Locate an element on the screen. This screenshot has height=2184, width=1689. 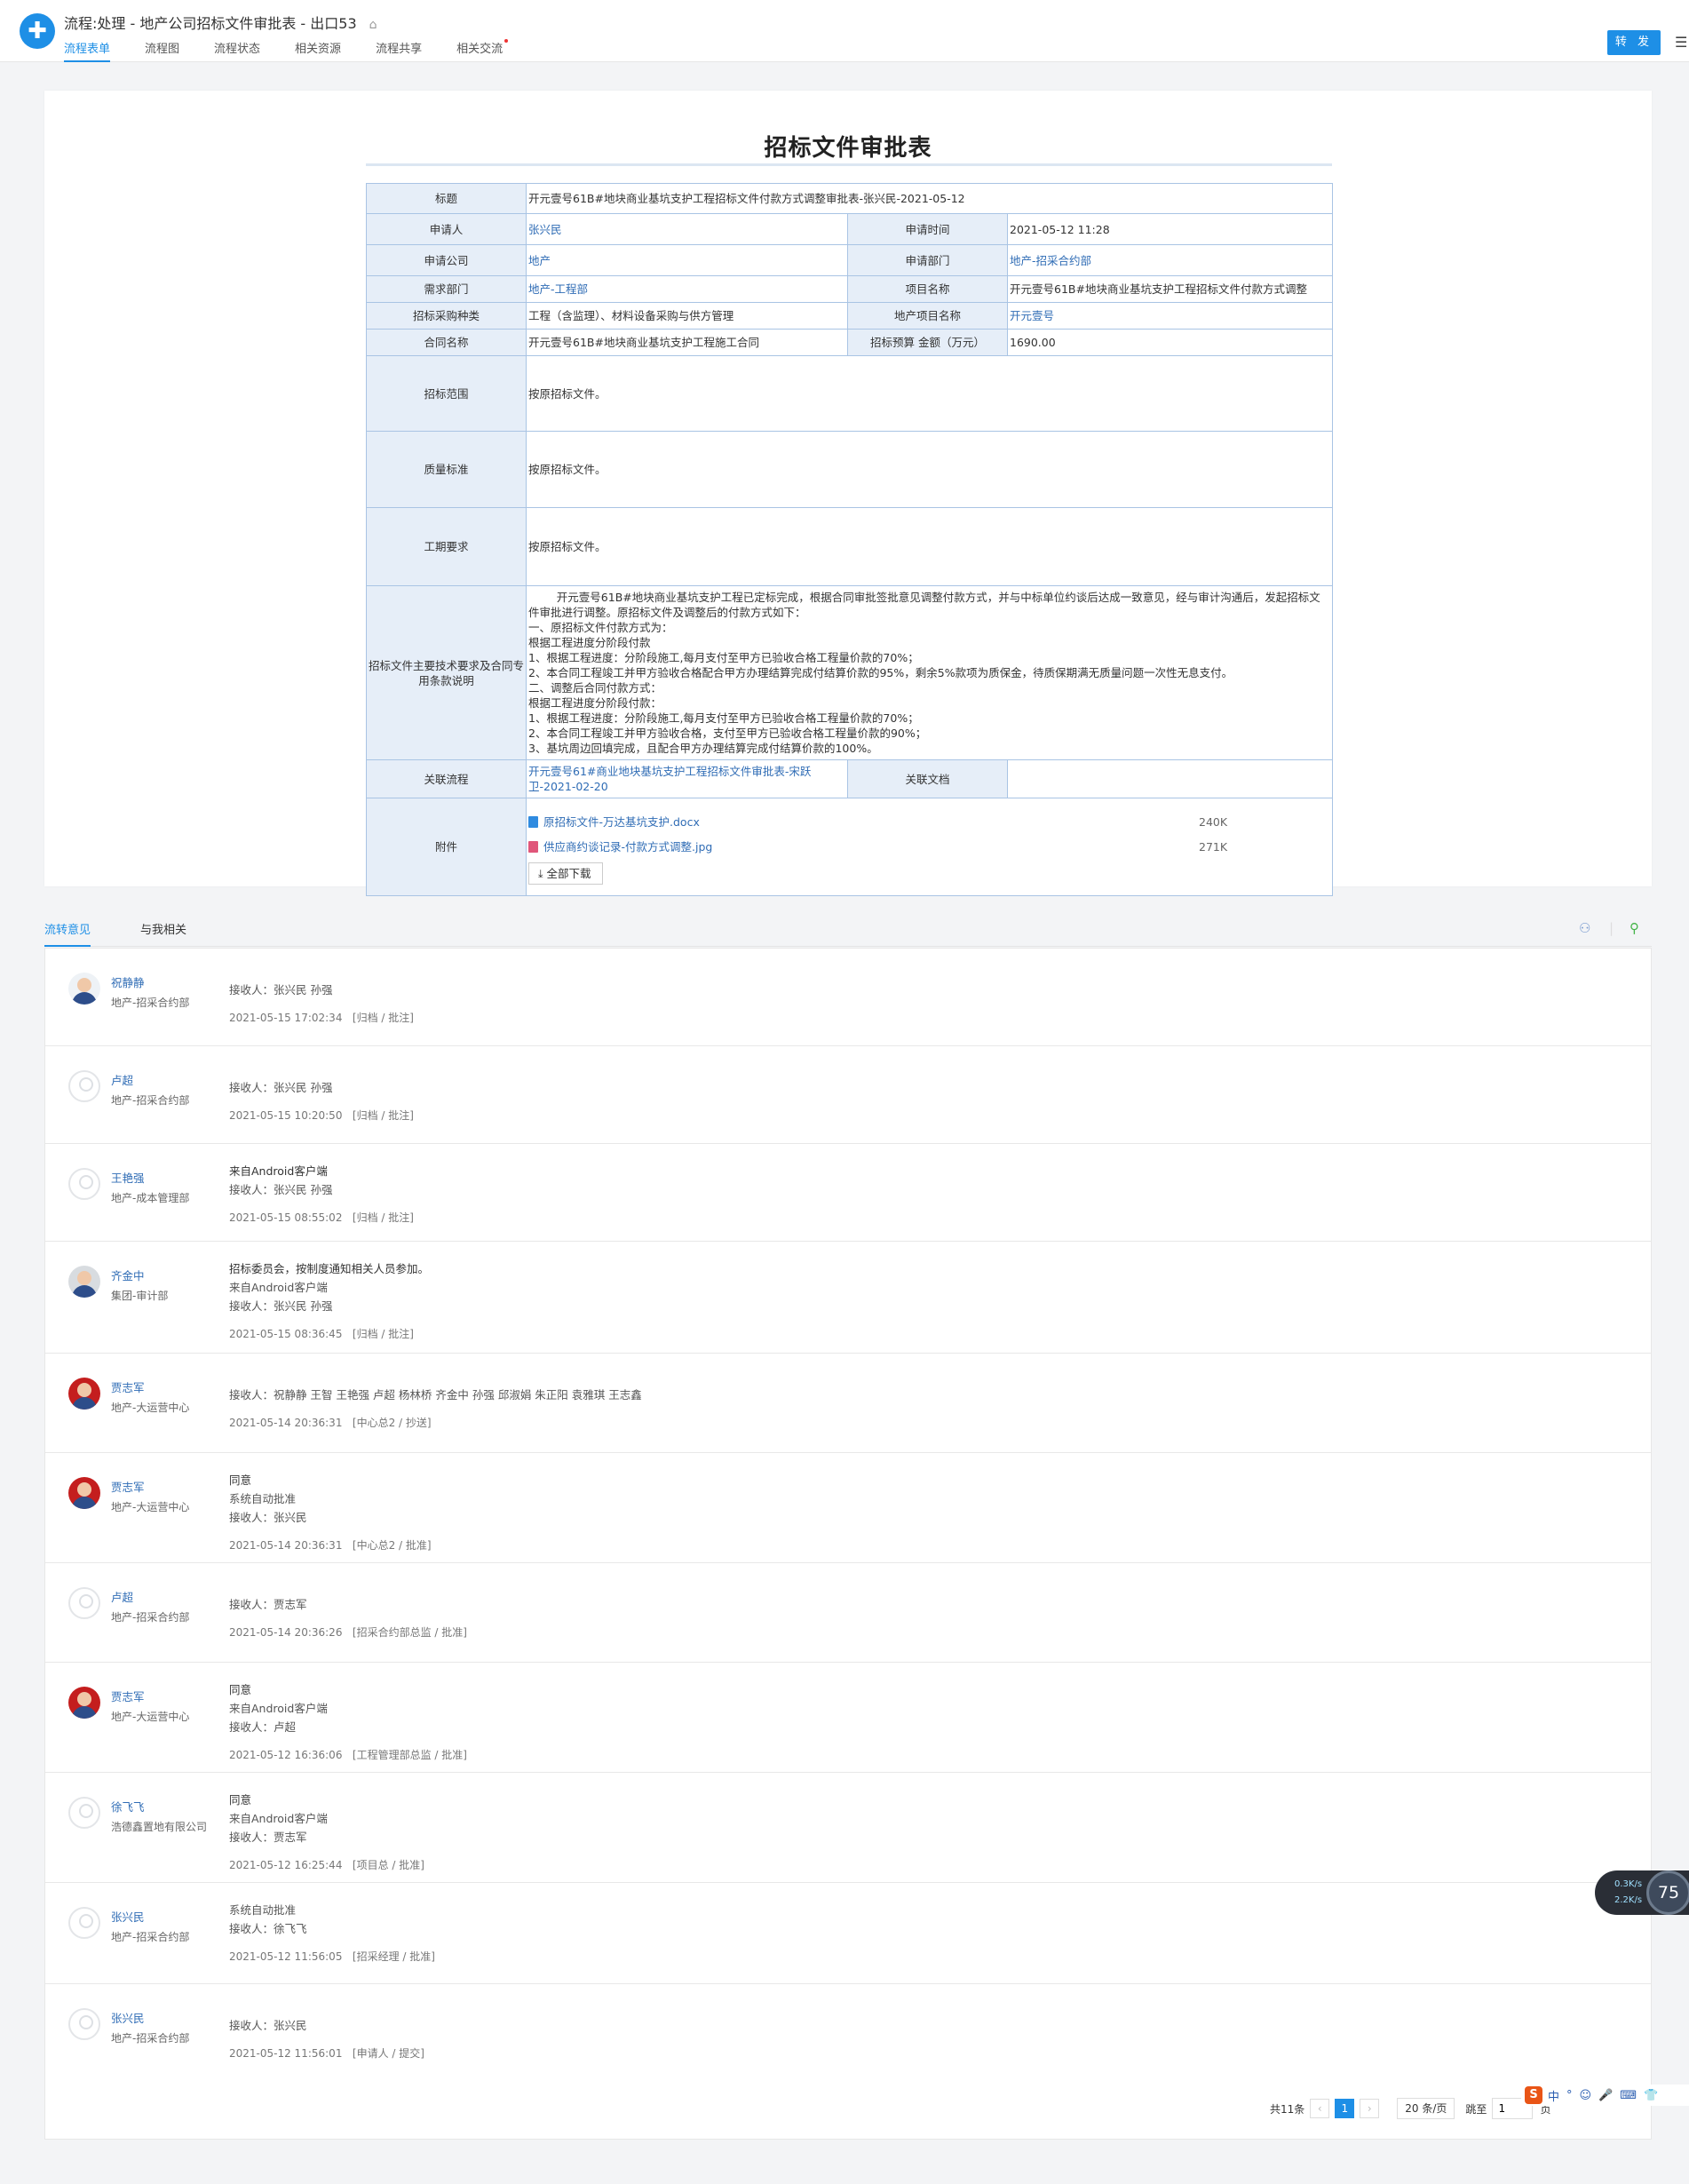
user-filter-icon: ⚇ is located at coordinates (1584, 928).